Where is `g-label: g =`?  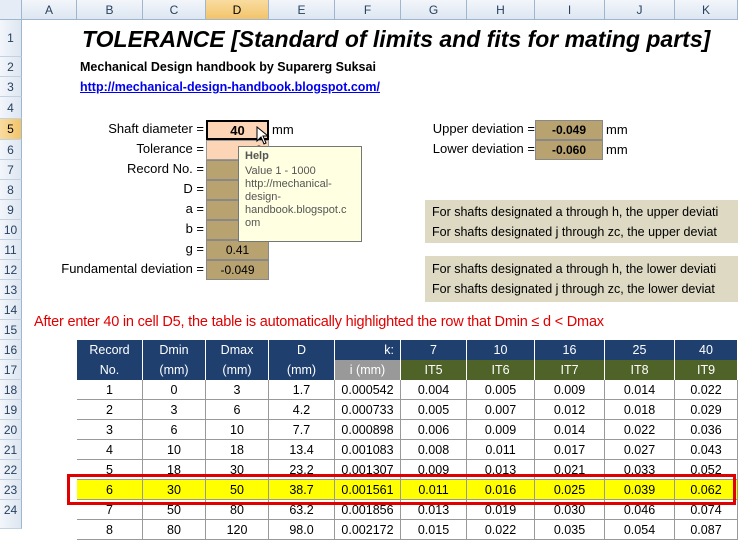 g-label: g = is located at coordinates (194, 248).